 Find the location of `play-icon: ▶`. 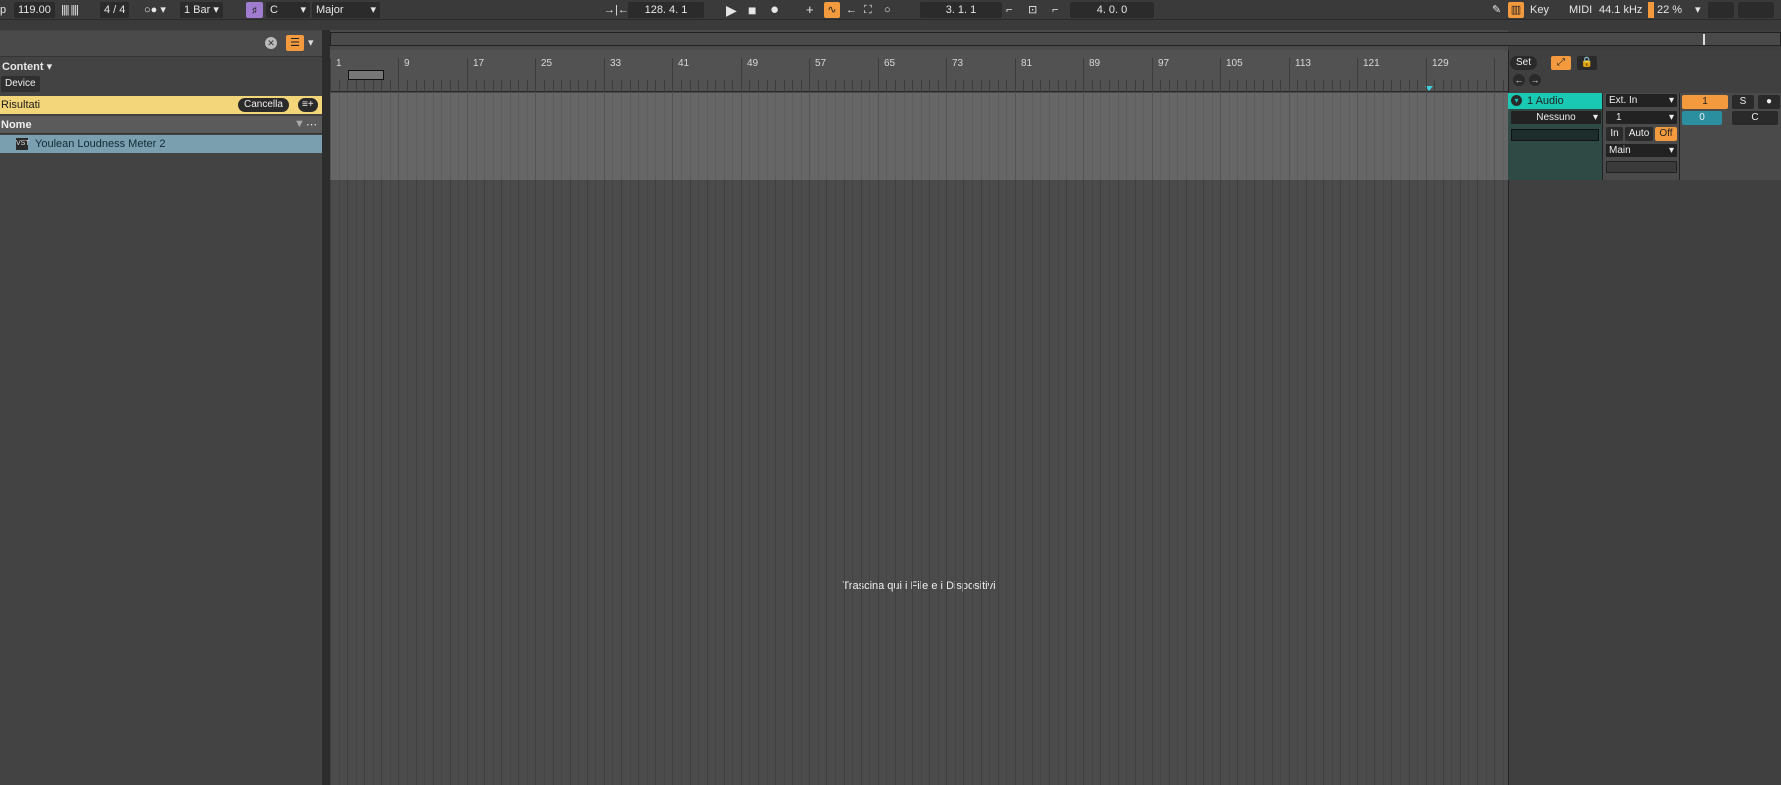

play-icon: ▶ is located at coordinates (731, 10).